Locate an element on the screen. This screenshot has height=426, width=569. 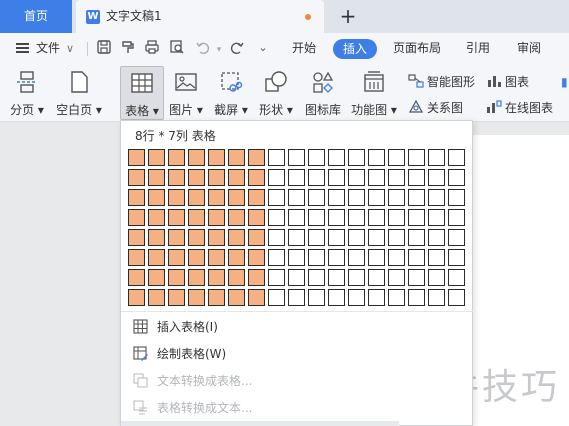
draw-table-item: 绘制表格(W) is located at coordinates (297, 354).